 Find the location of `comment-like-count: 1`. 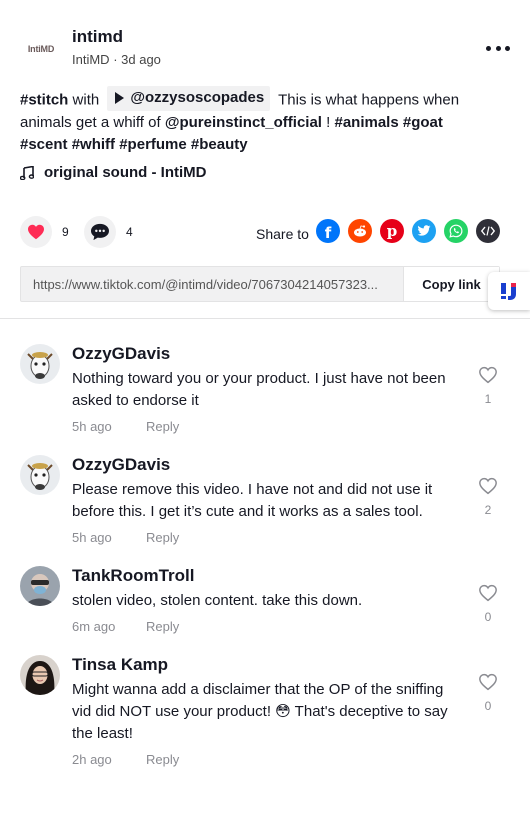

comment-like-count: 1 is located at coordinates (488, 399).